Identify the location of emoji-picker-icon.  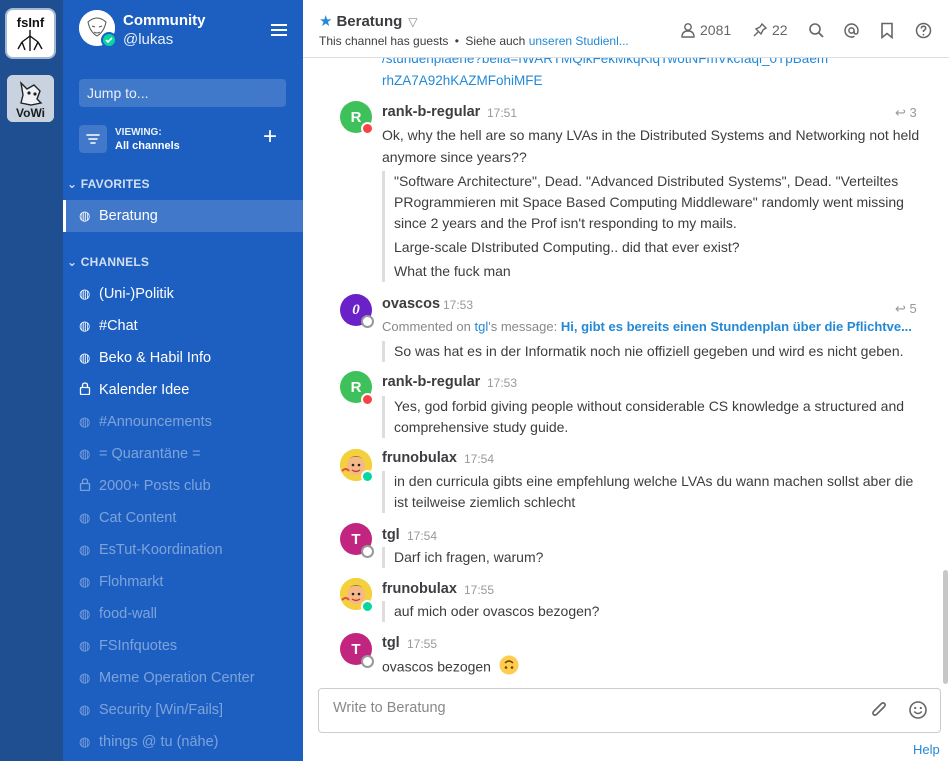
(918, 711).